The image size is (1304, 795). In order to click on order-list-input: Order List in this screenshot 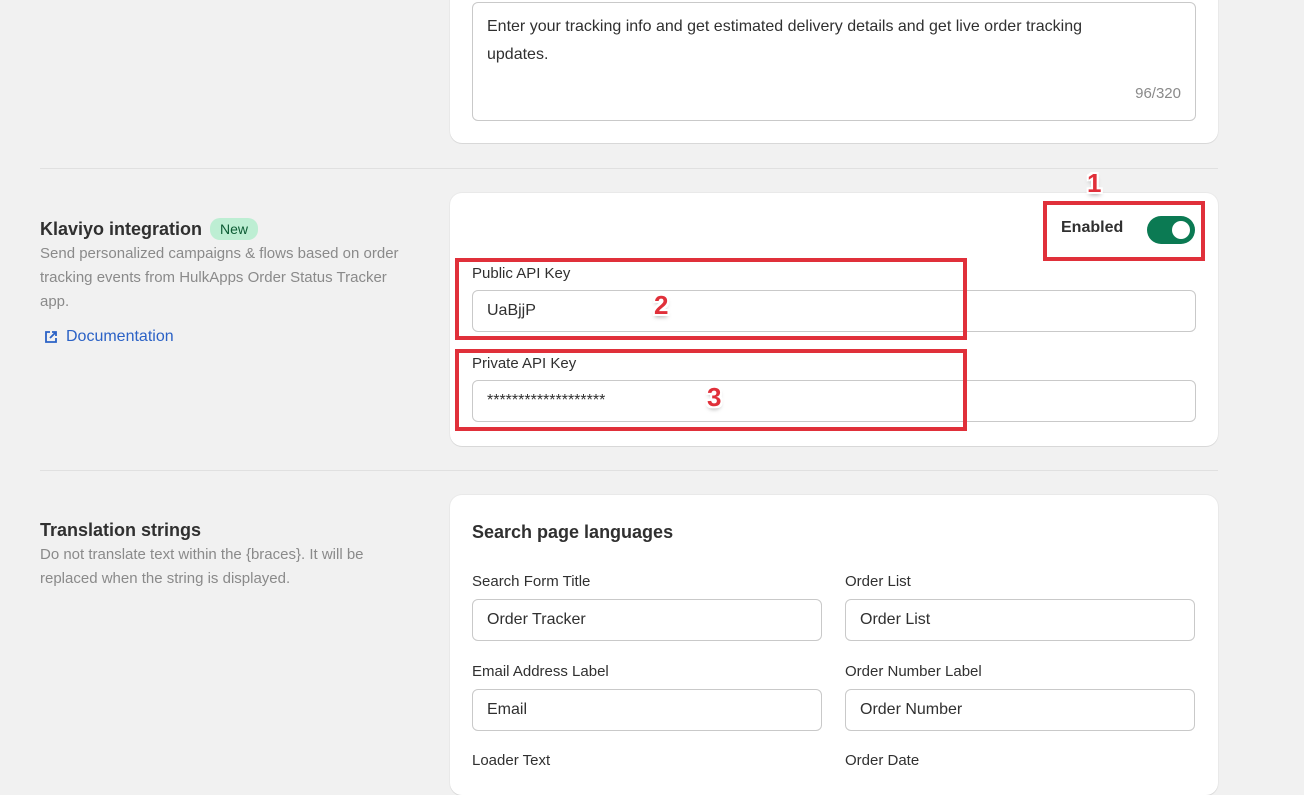, I will do `click(1020, 620)`.